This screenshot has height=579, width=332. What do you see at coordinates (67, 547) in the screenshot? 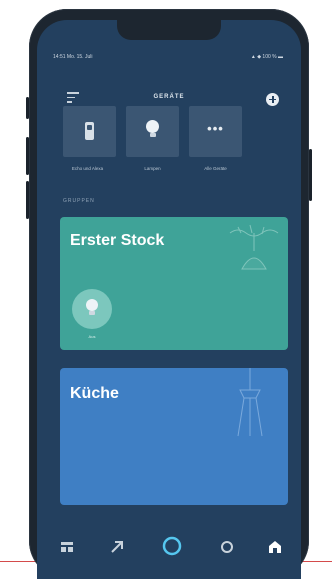
I see `home-icon` at bounding box center [67, 547].